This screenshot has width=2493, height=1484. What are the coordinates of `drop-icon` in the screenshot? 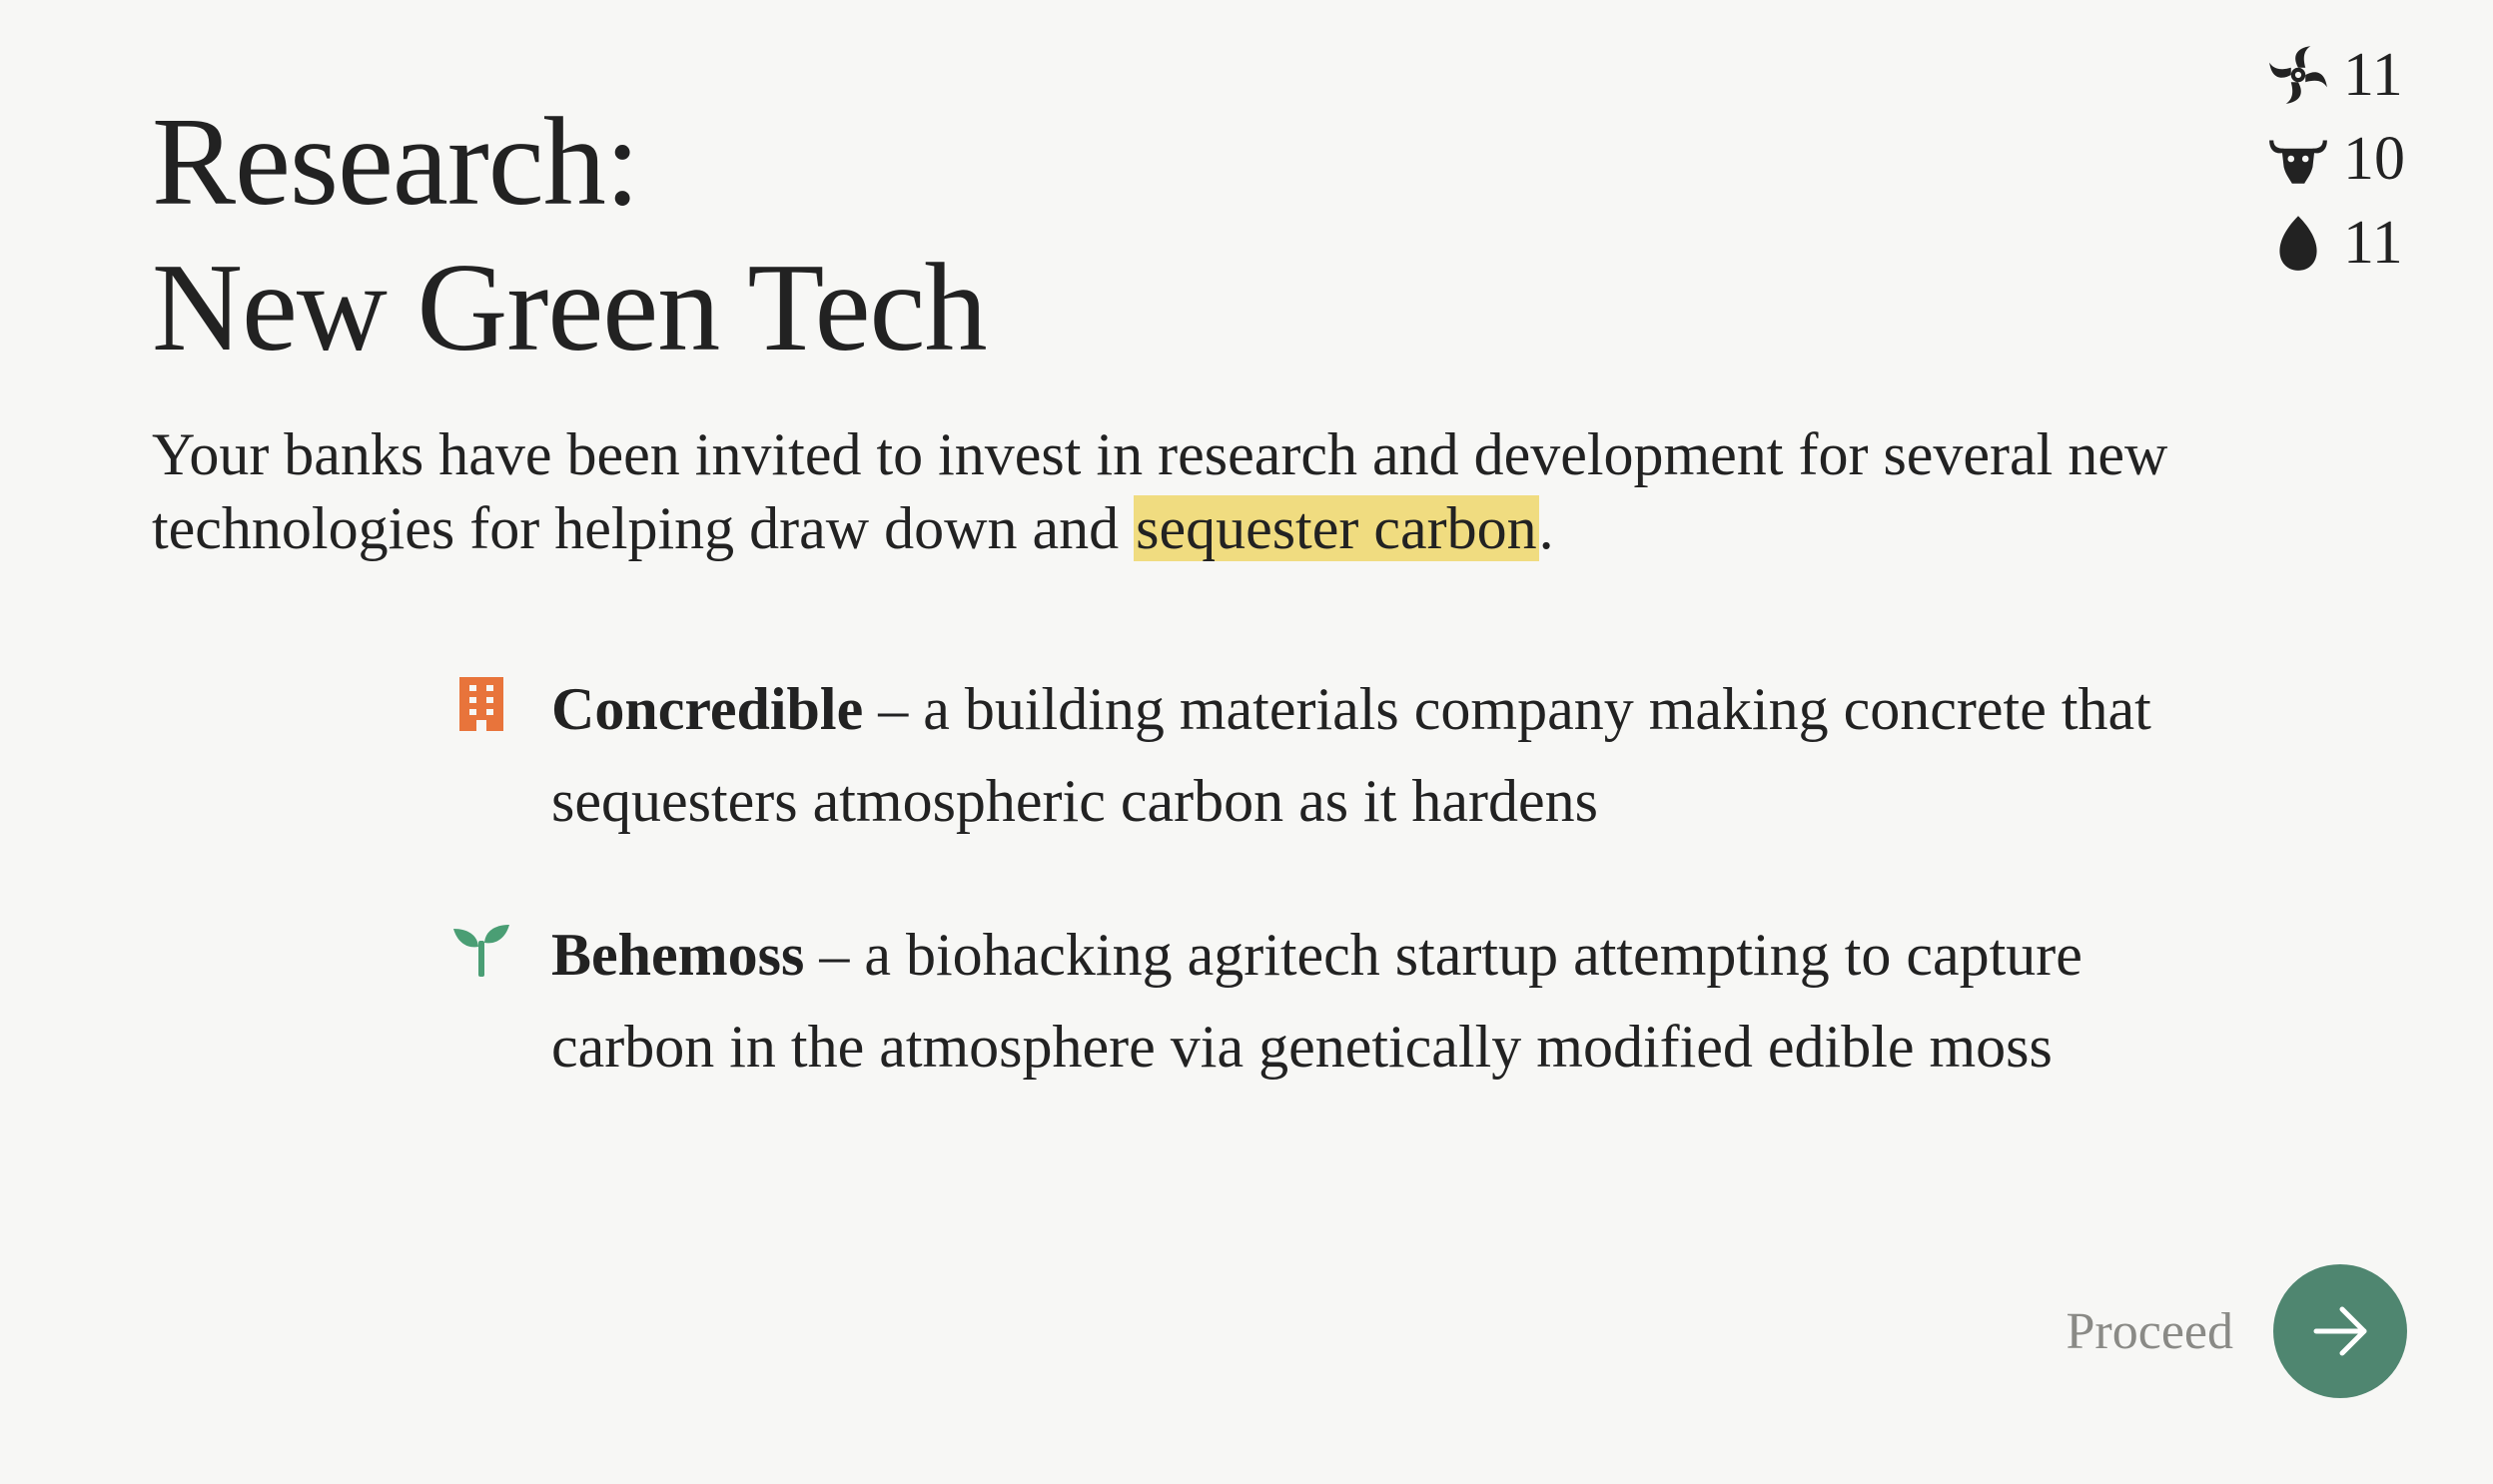 It's located at (2298, 243).